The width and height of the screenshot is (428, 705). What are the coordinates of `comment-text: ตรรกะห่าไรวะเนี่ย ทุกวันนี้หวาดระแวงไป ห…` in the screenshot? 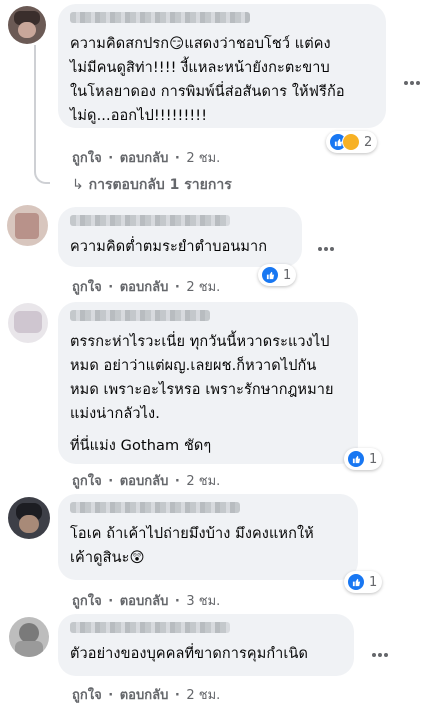 It's located at (202, 378).